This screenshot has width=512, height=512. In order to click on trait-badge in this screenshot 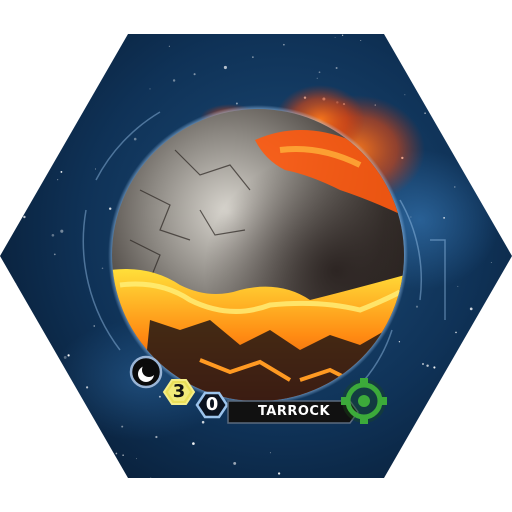, I will do `click(146, 372)`.